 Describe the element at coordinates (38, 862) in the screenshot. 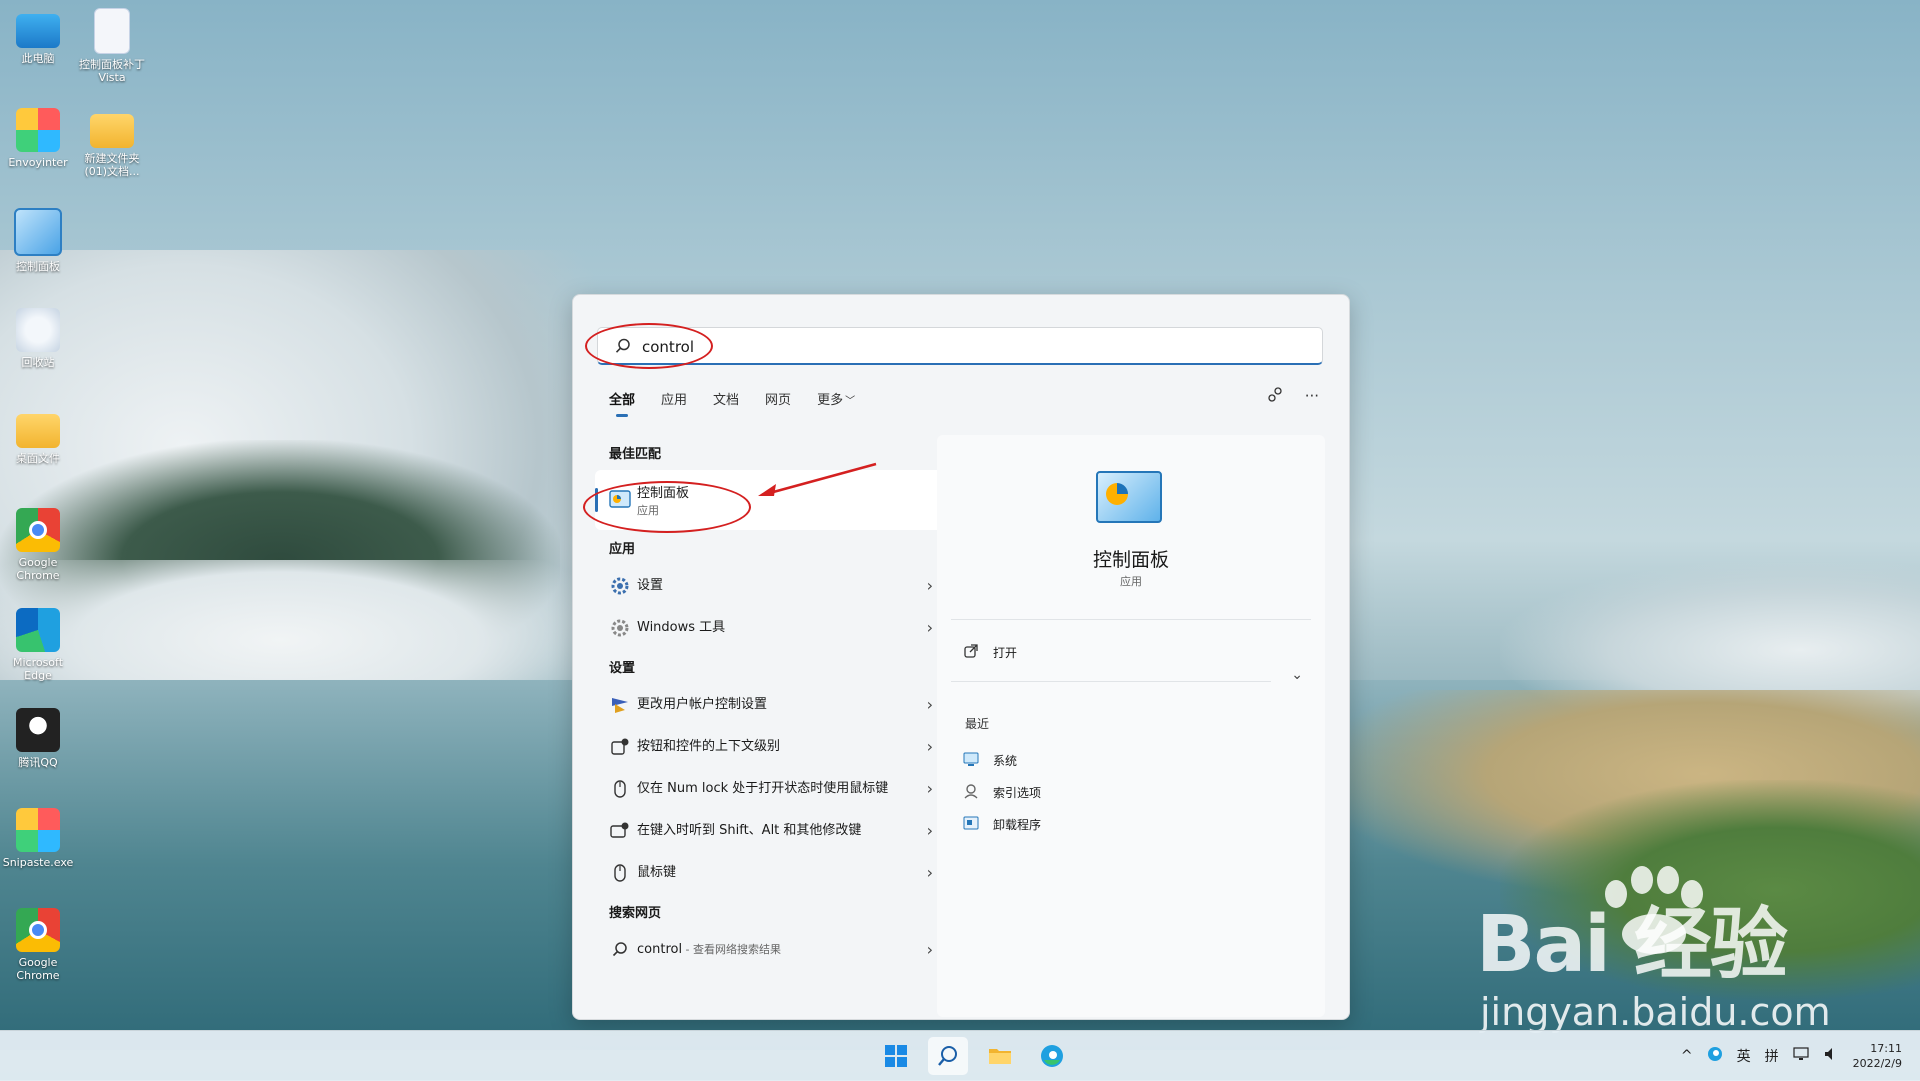

I see `desktop-icon-label: Snipaste.exe` at that location.